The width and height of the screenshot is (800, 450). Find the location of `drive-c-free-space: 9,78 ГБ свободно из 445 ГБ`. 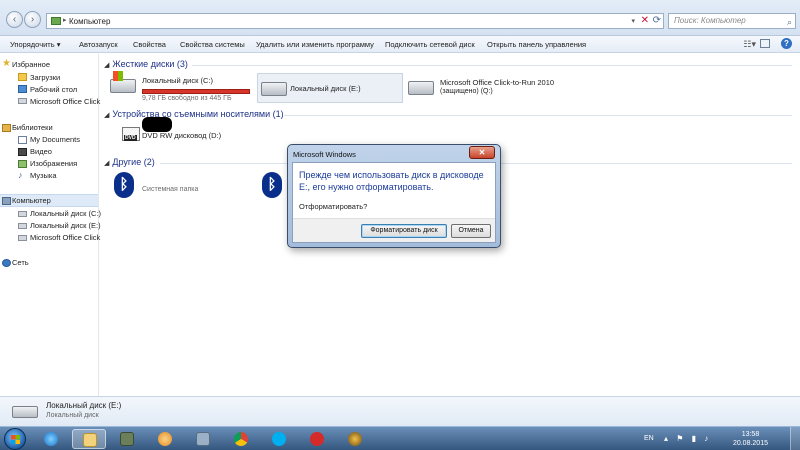

drive-c-free-space: 9,78 ГБ свободно из 445 ГБ is located at coordinates (187, 98).